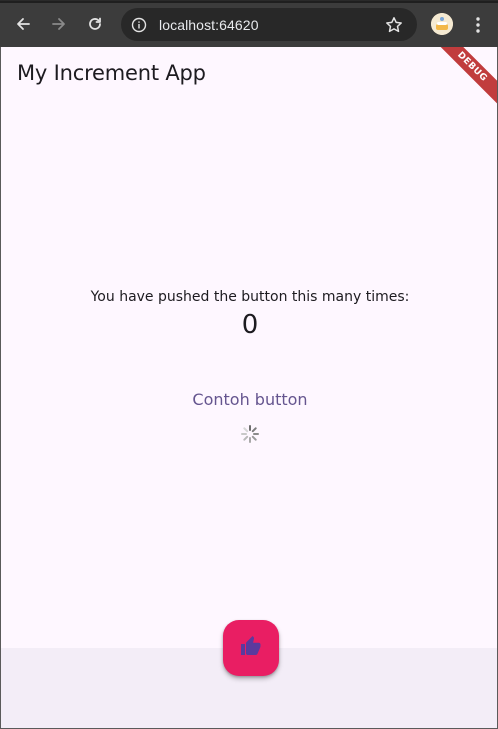 The height and width of the screenshot is (729, 498). I want to click on forward-button, so click(59, 24).